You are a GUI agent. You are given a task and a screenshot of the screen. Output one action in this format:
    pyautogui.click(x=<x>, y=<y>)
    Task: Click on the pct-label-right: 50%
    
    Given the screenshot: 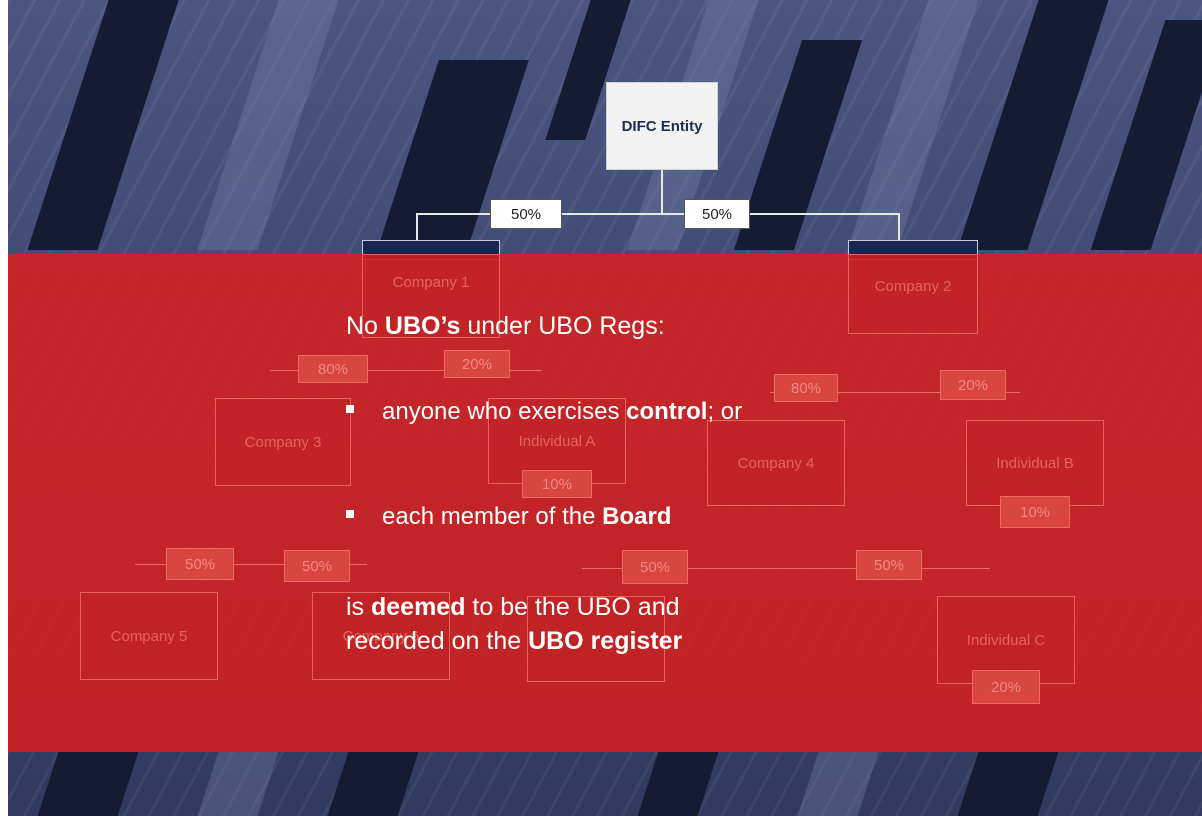 What is the action you would take?
    pyautogui.click(x=717, y=214)
    